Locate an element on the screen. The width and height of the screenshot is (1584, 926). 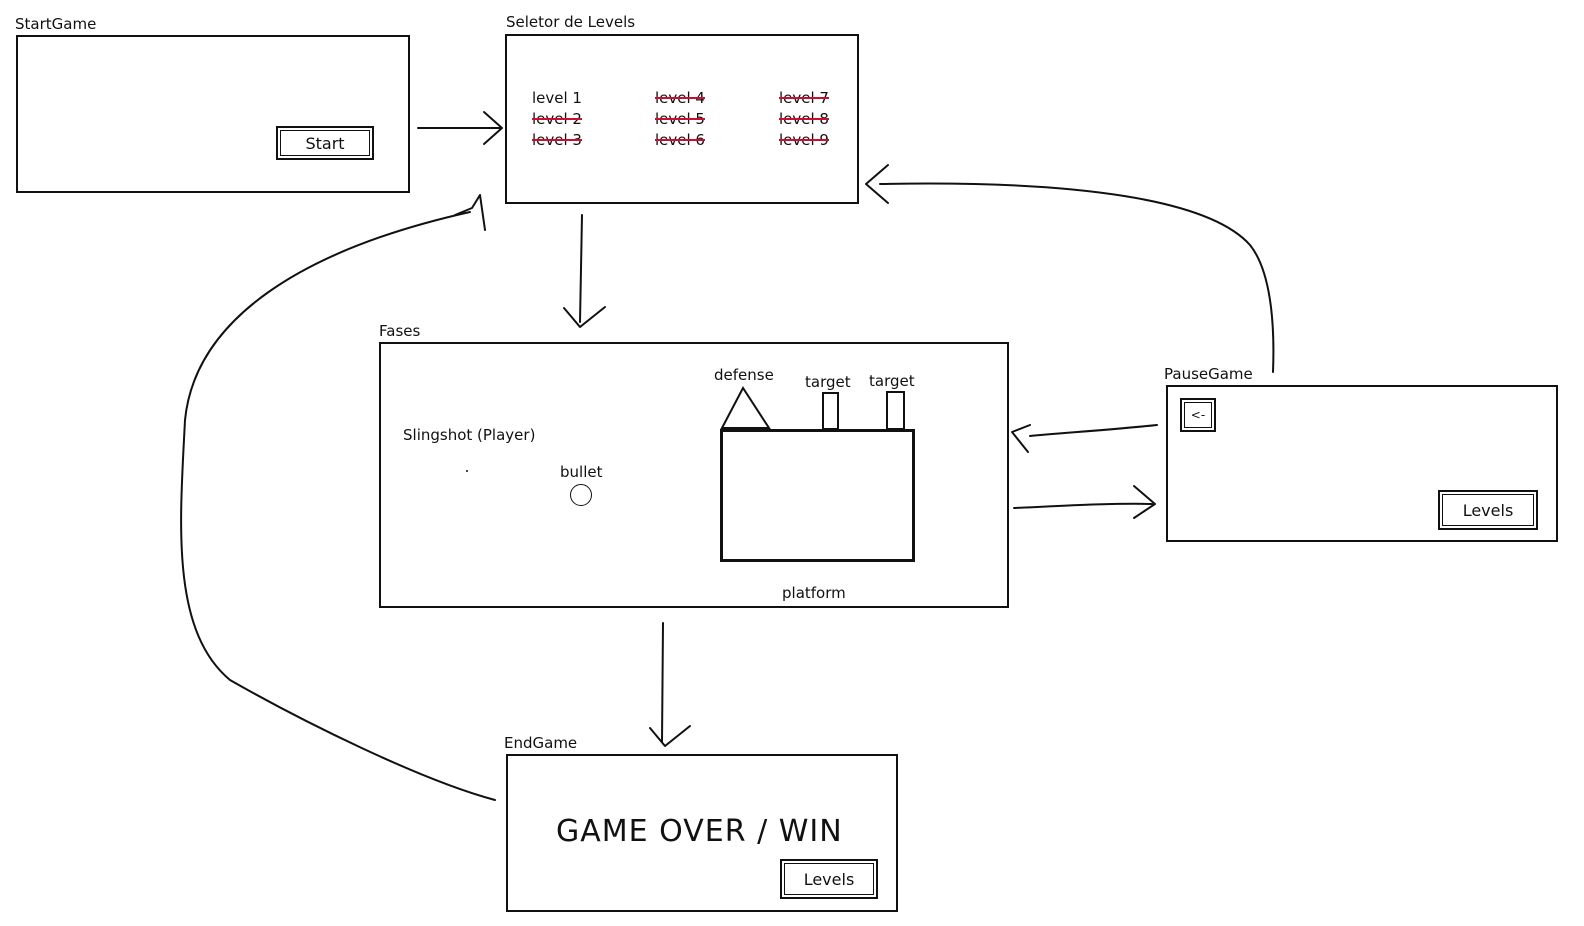
arrow-selector-to-fases is located at coordinates (584, 271).